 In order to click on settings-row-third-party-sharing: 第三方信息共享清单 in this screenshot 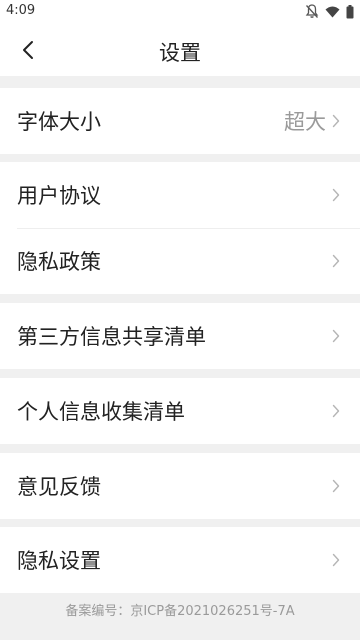, I will do `click(180, 336)`.